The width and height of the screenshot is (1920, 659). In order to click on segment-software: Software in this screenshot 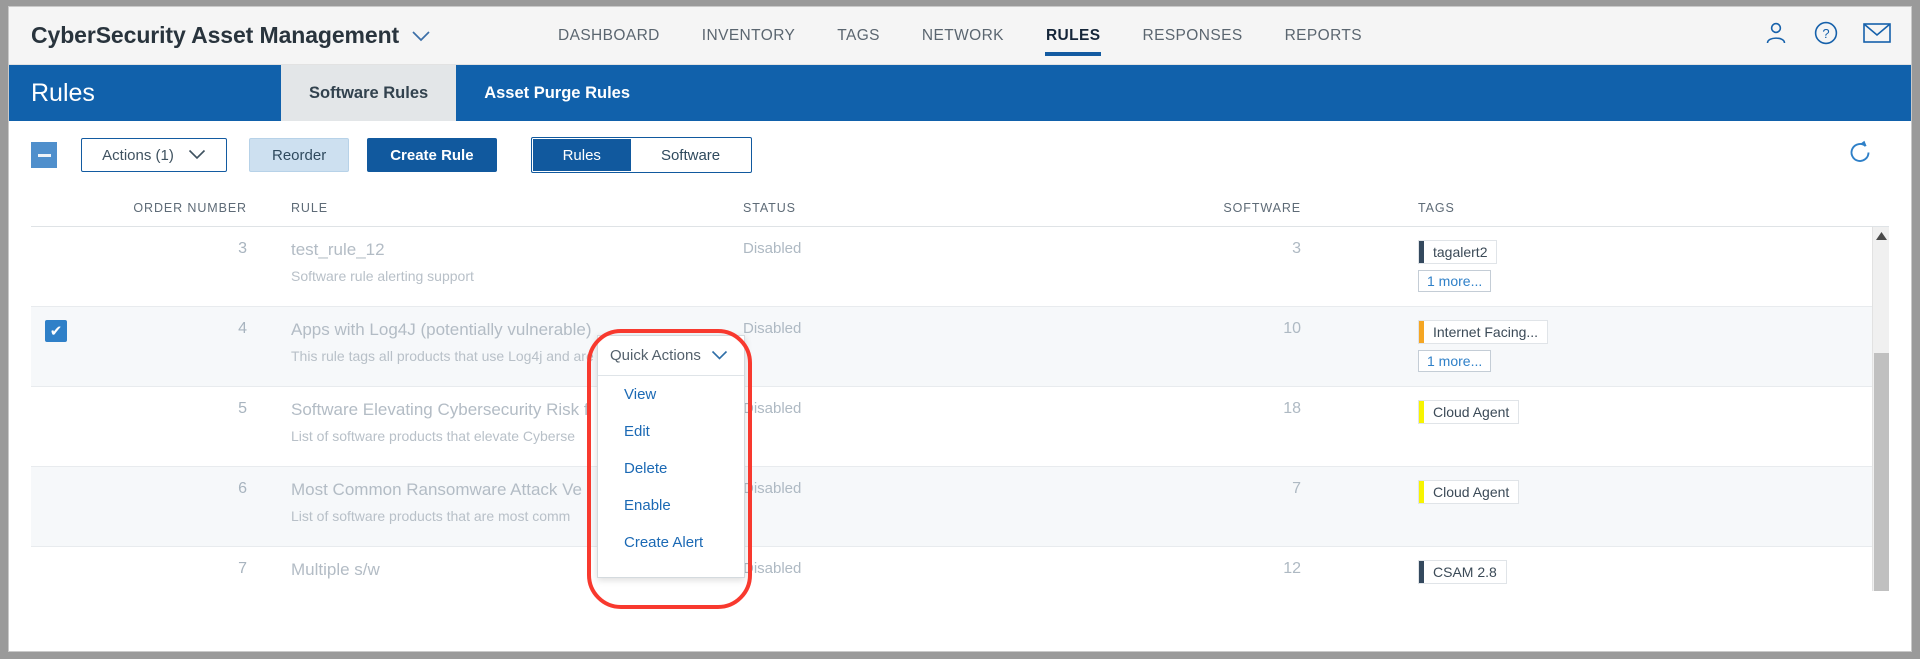, I will do `click(690, 155)`.